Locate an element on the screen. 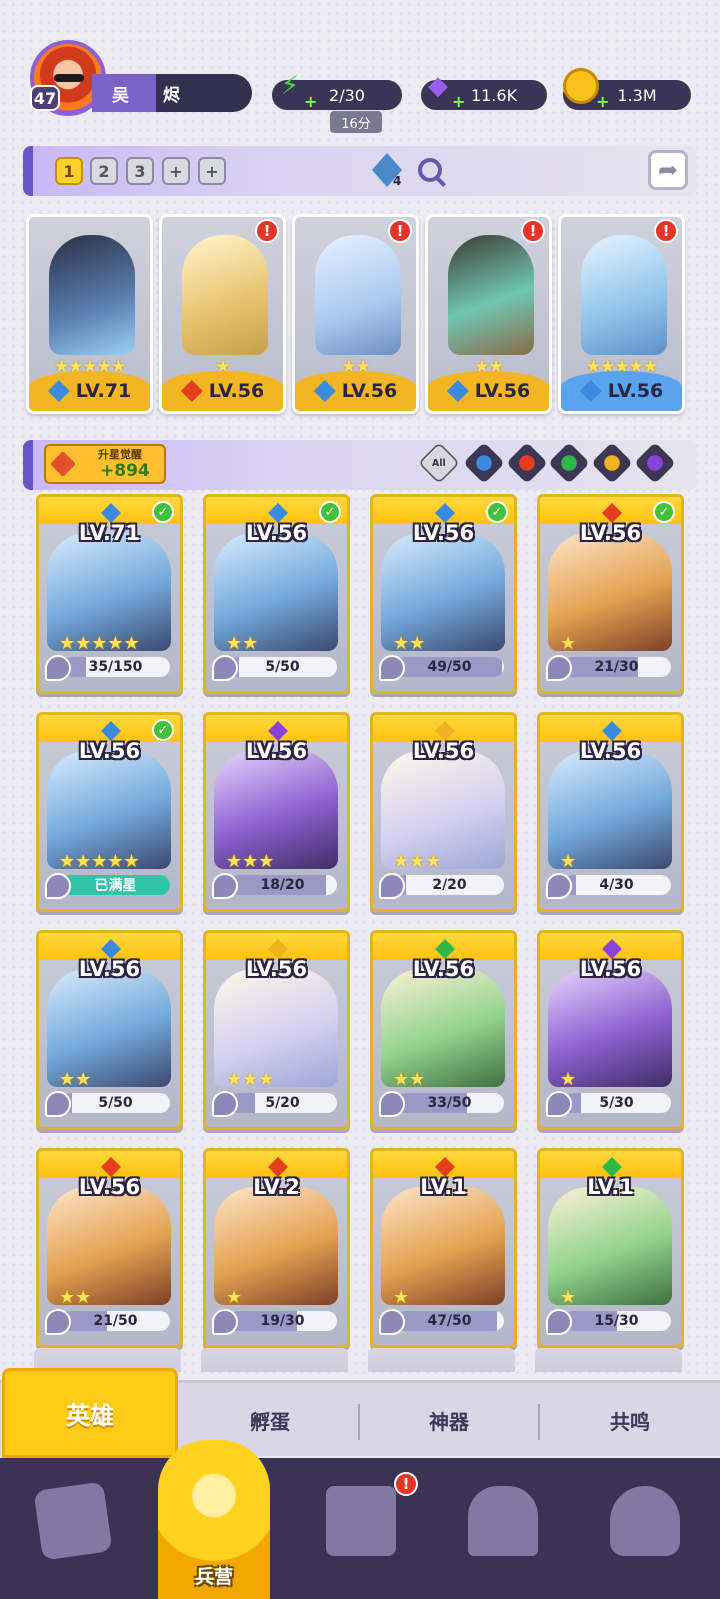  stamina-plus-icon: + is located at coordinates (310, 101).